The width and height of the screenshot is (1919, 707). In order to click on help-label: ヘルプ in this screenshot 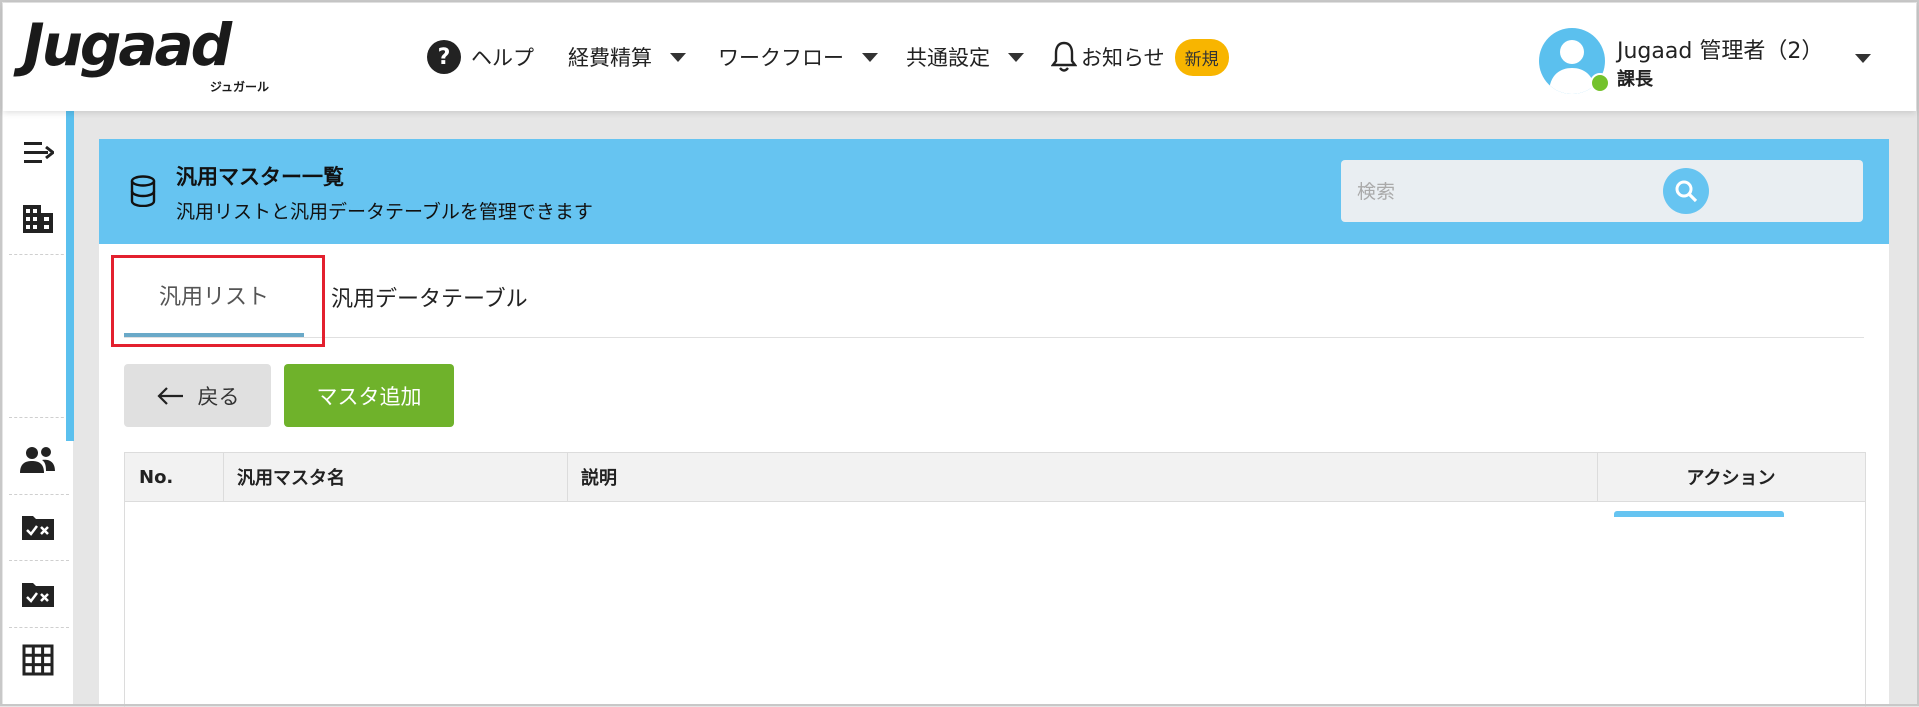, I will do `click(502, 58)`.